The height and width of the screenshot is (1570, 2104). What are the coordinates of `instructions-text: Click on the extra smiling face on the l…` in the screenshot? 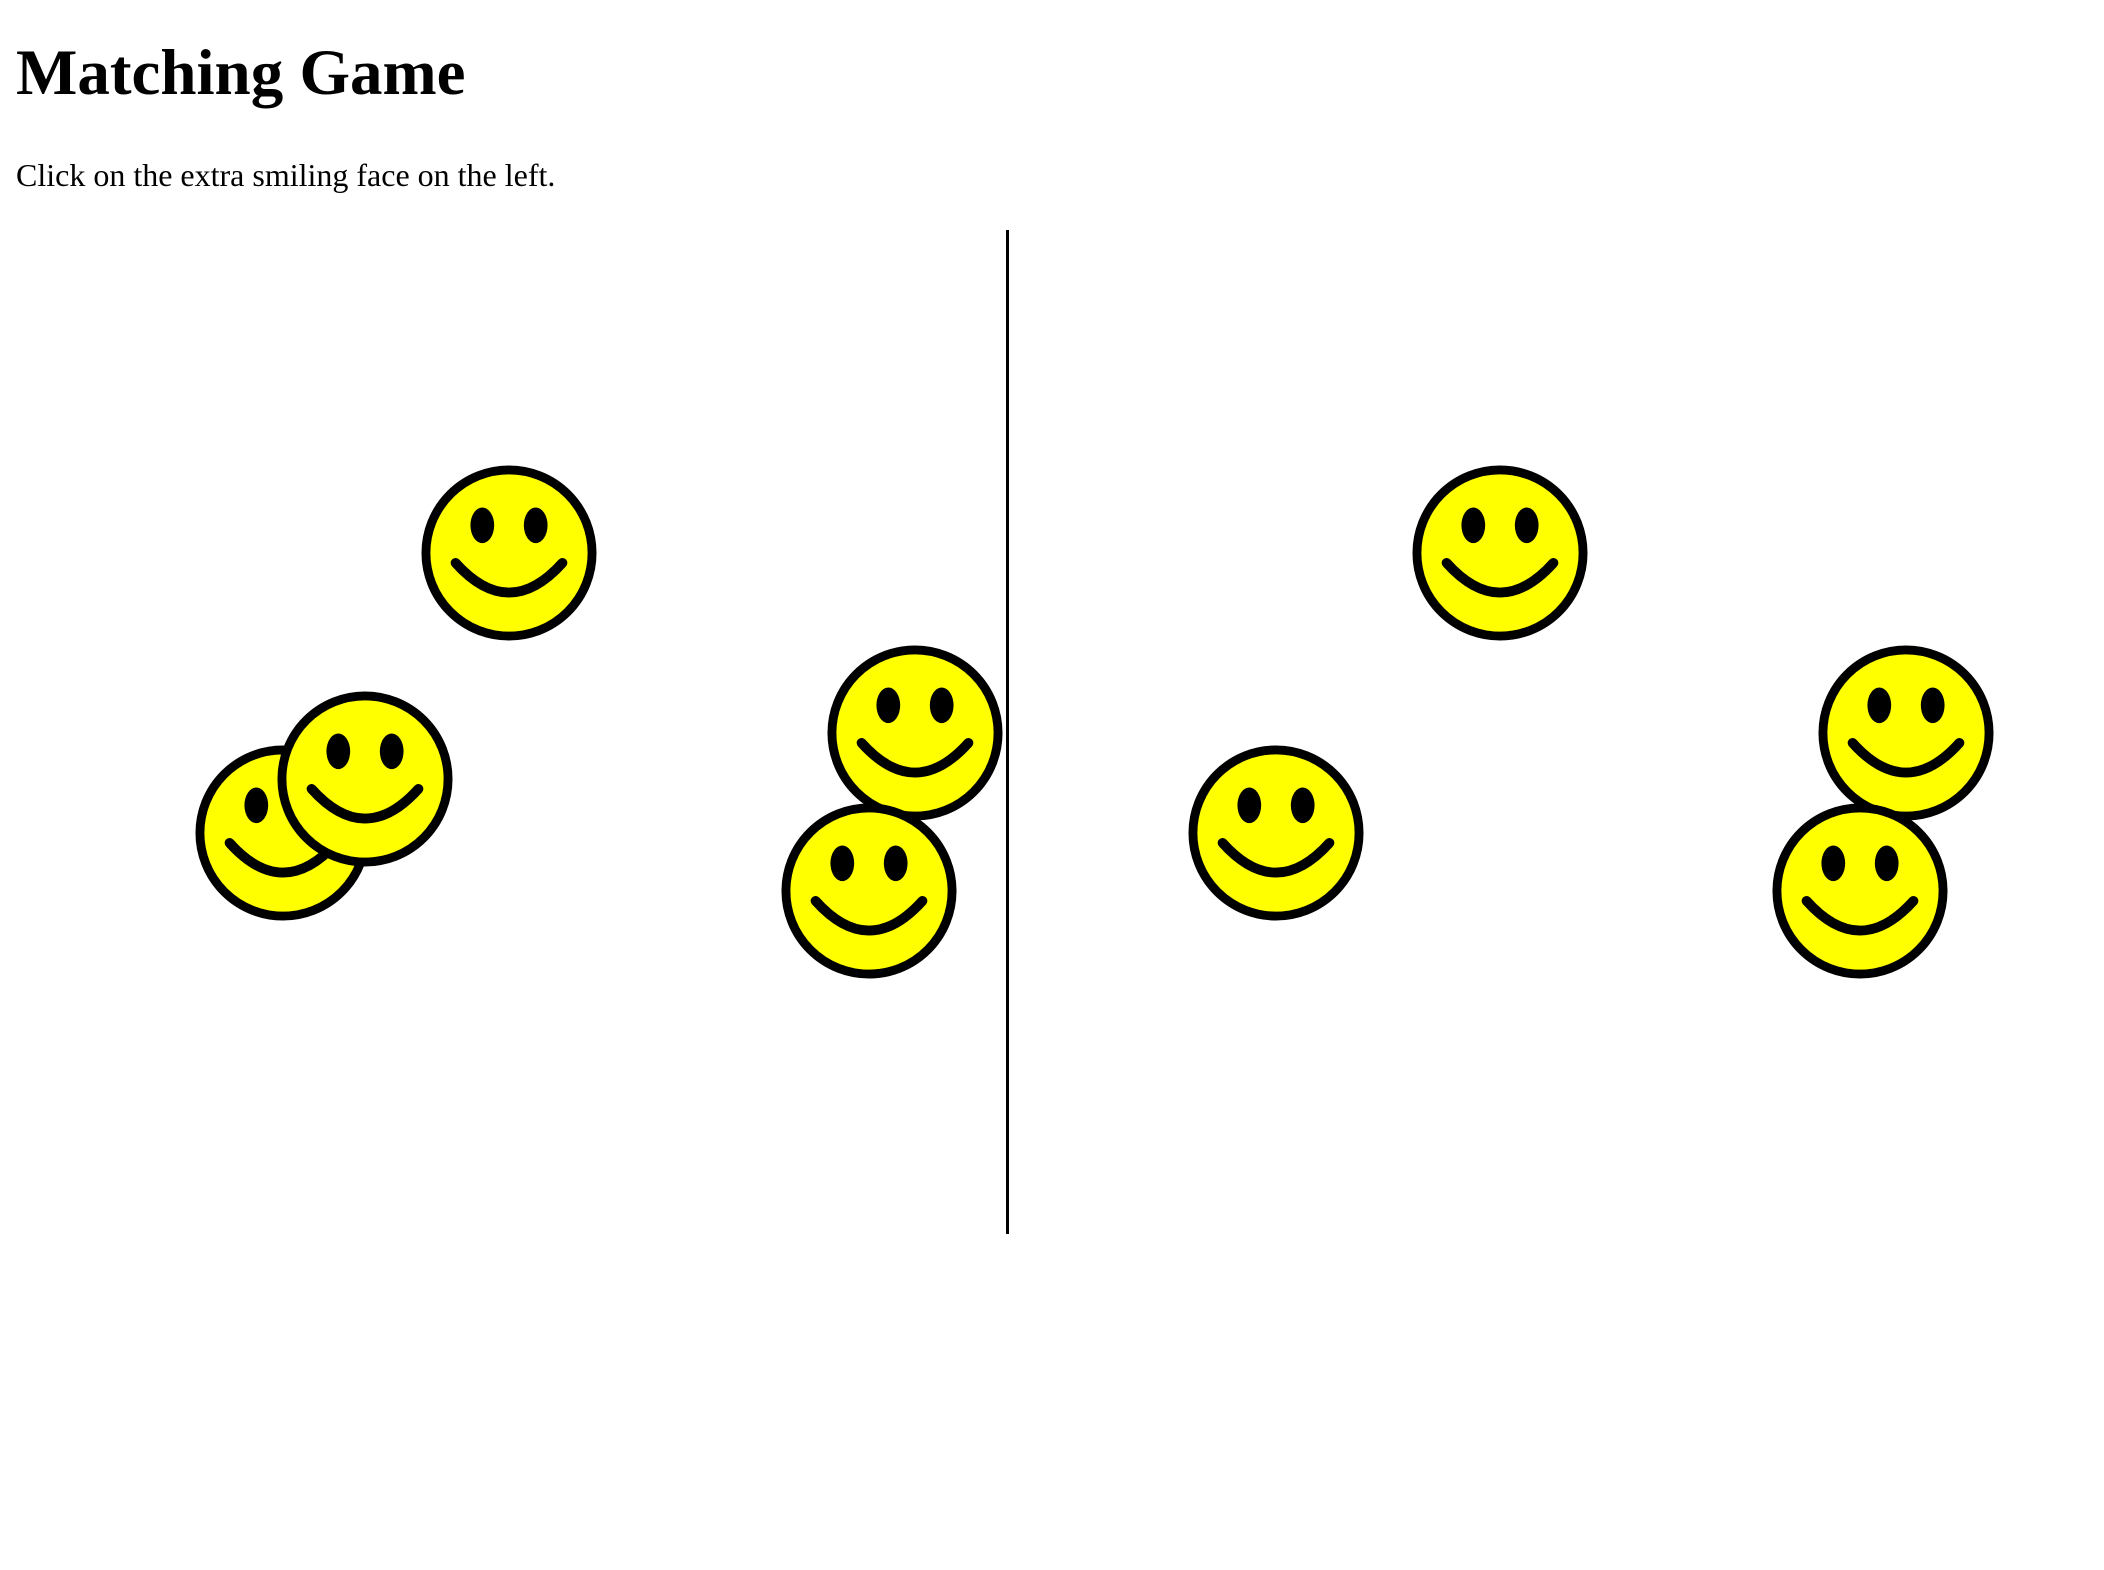 It's located at (286, 175).